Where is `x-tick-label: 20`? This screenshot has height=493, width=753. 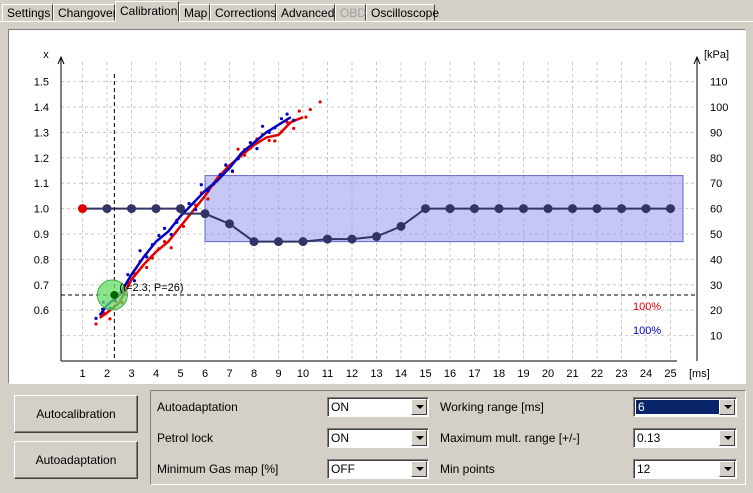 x-tick-label: 20 is located at coordinates (548, 374).